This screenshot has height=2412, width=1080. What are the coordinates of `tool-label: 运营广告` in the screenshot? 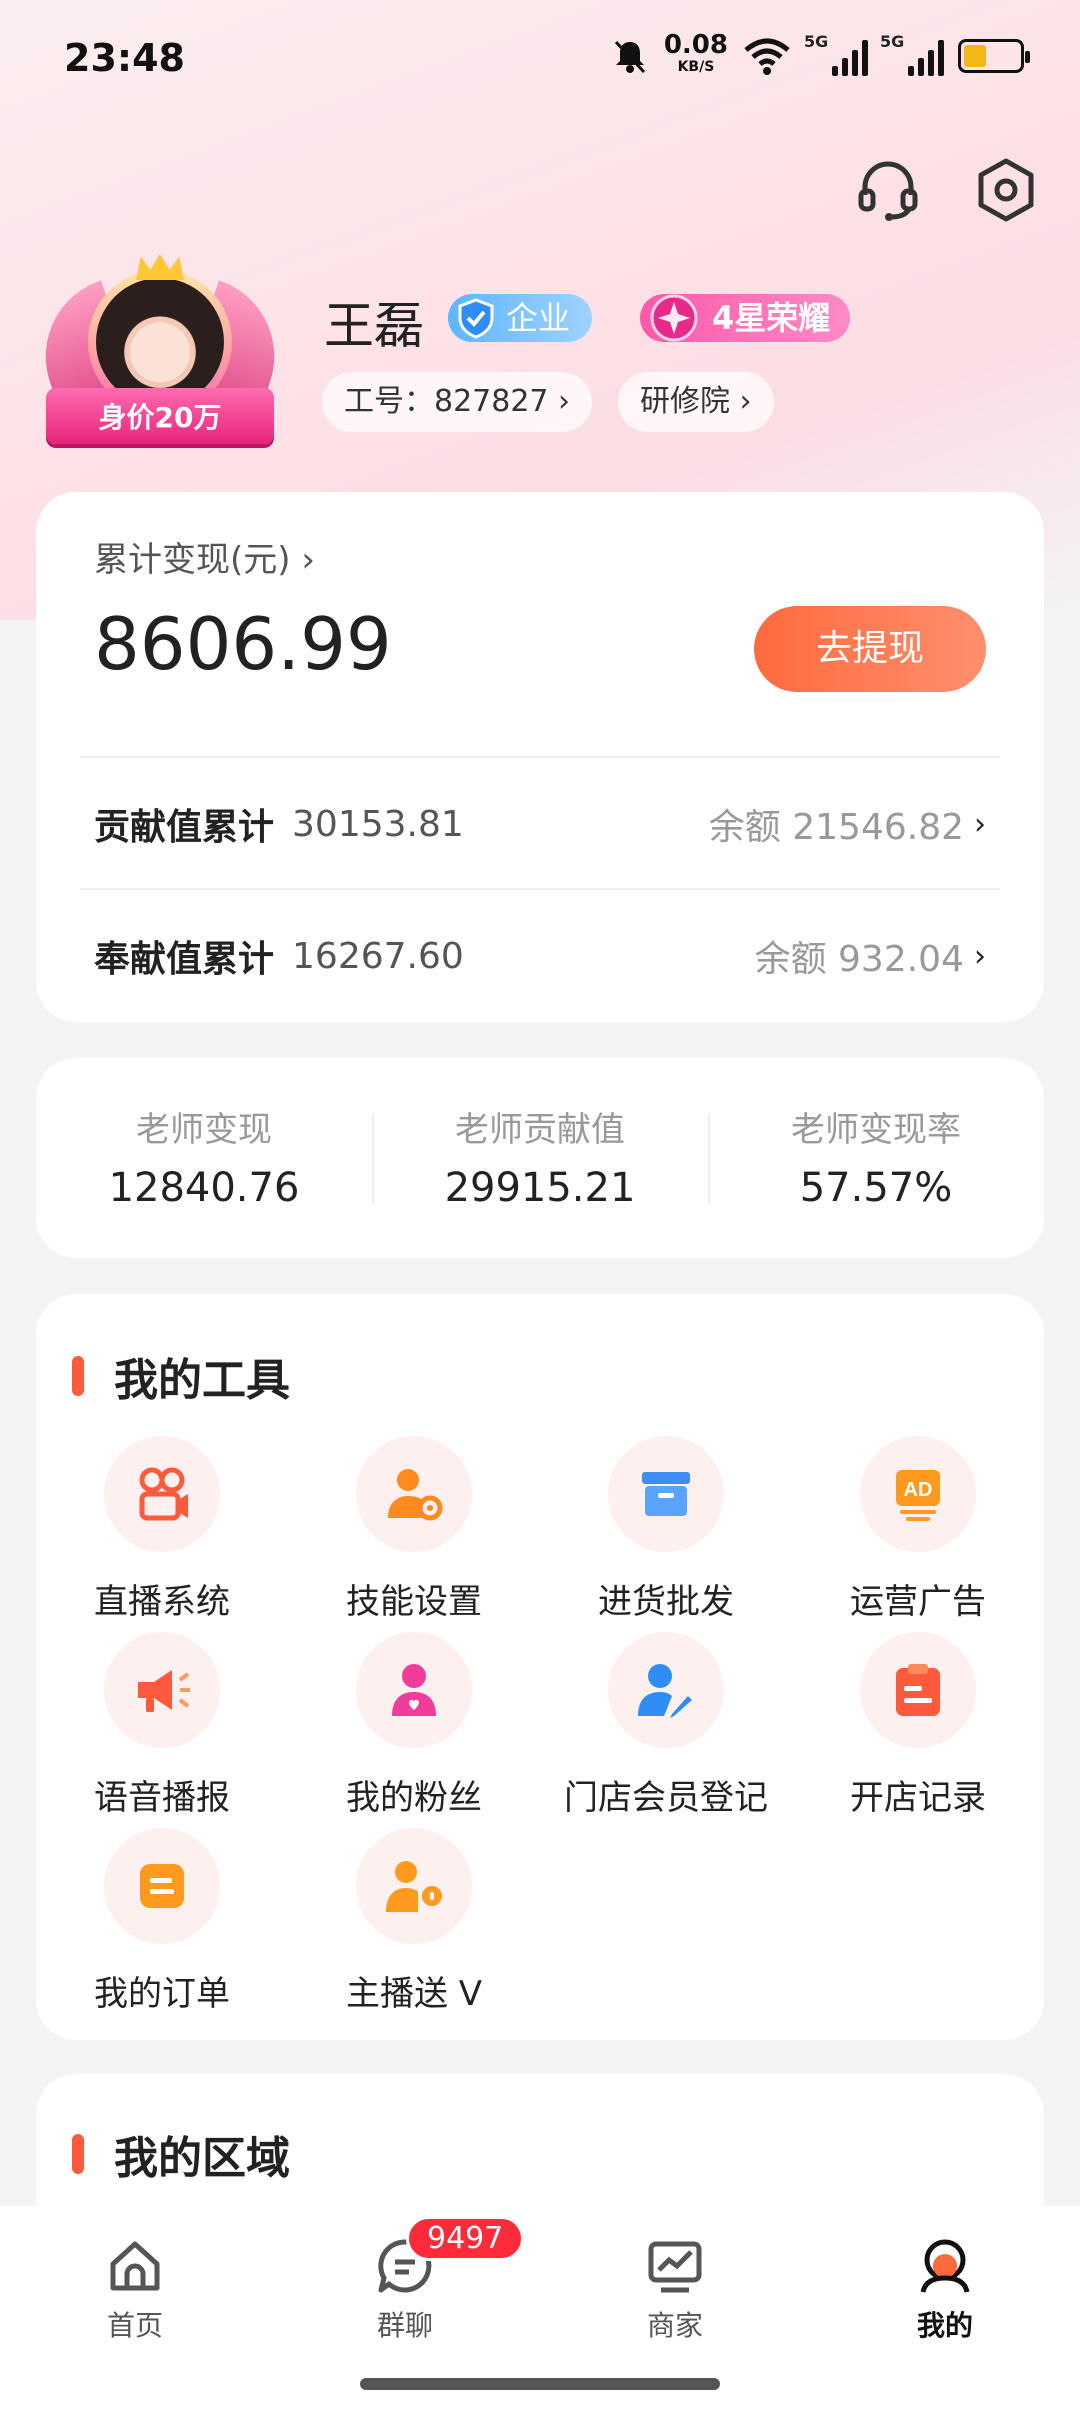 It's located at (918, 1602).